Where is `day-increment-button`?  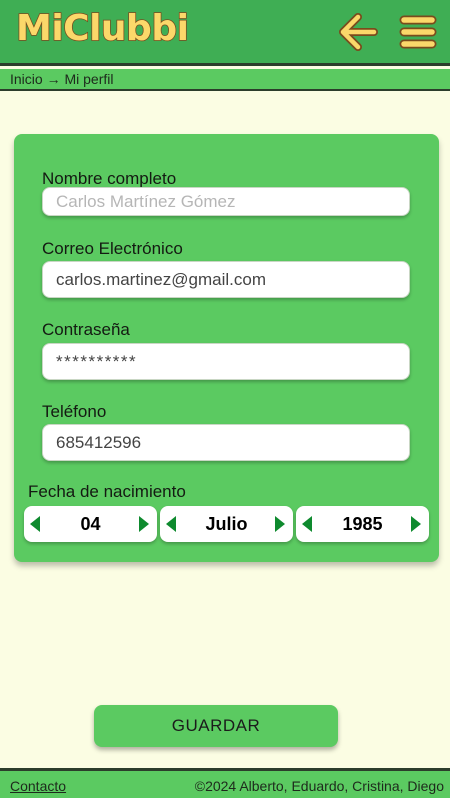
day-increment-button is located at coordinates (145, 524).